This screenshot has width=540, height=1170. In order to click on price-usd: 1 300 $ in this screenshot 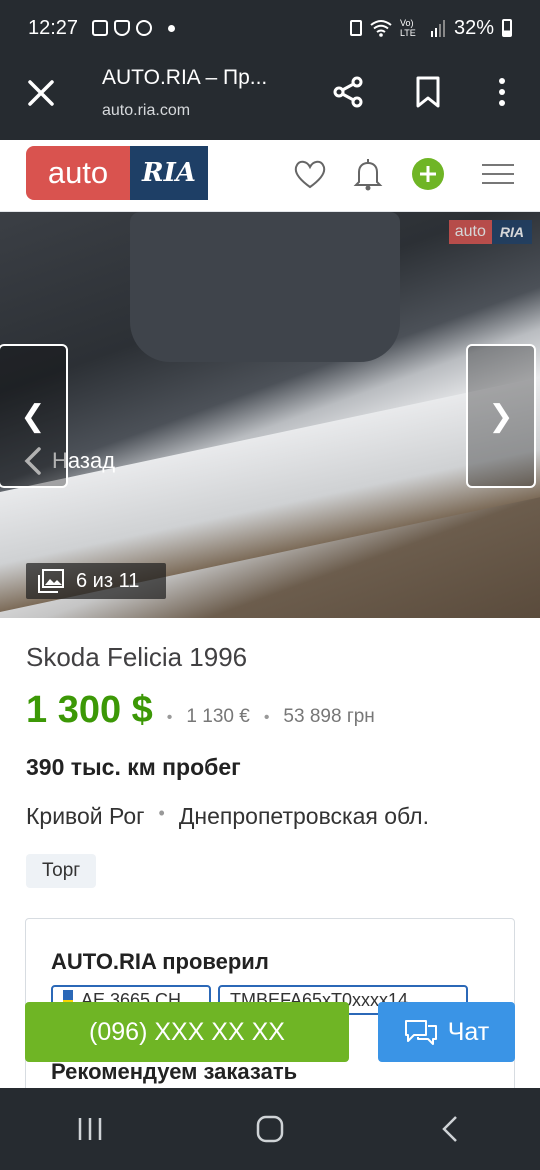, I will do `click(89, 710)`.